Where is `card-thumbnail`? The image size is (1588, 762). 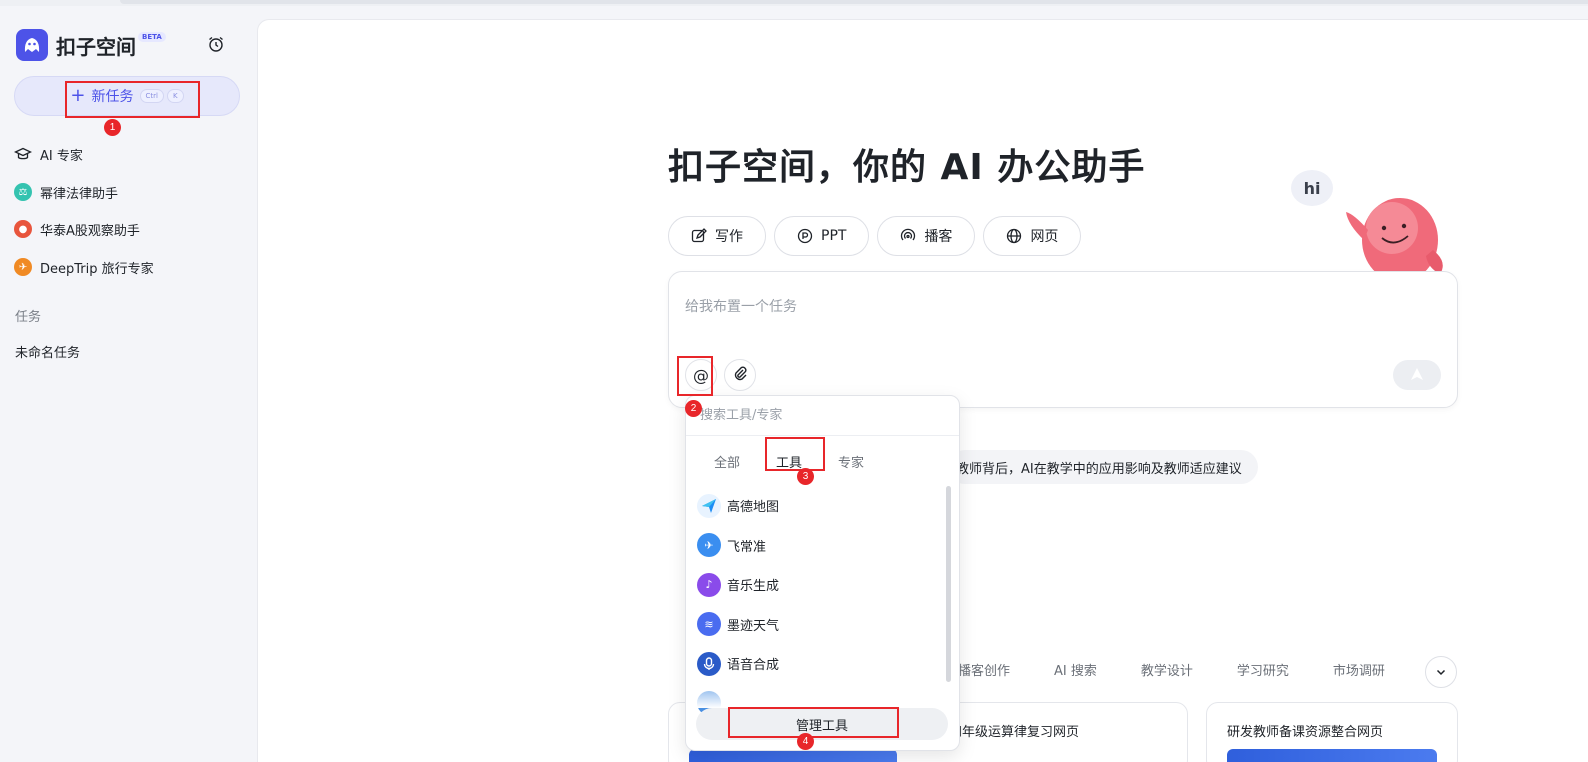 card-thumbnail is located at coordinates (1332, 755).